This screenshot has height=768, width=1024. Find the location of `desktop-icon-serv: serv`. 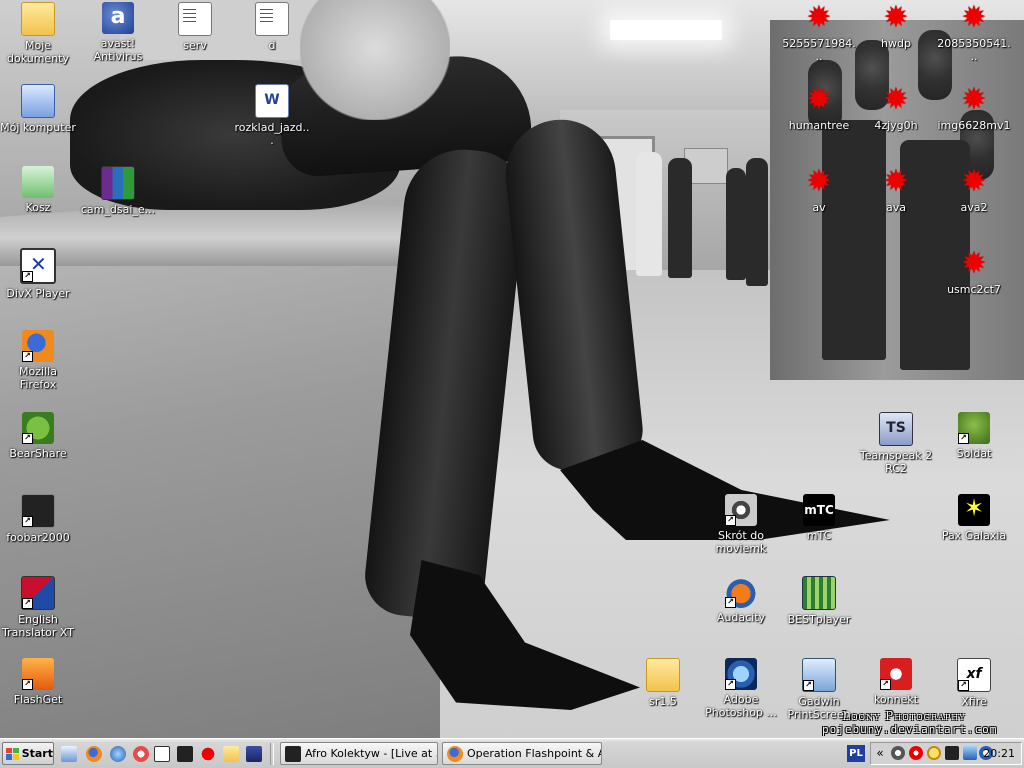

desktop-icon-serv: serv is located at coordinates (195, 27).